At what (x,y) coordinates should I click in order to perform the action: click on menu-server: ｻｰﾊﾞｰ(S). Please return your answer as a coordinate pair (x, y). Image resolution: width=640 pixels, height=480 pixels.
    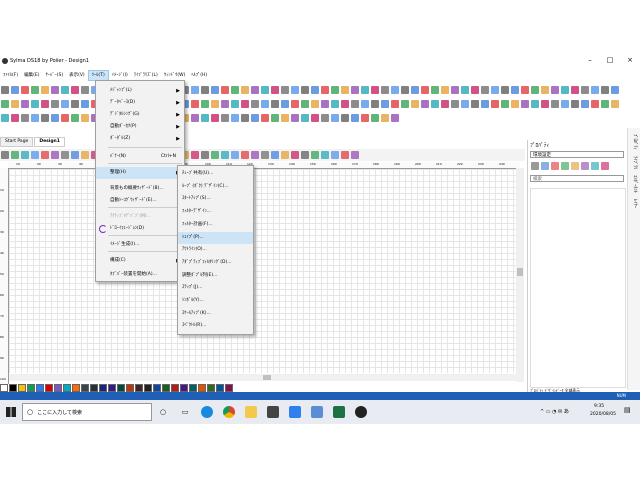
    Looking at the image, I should click on (54, 75).